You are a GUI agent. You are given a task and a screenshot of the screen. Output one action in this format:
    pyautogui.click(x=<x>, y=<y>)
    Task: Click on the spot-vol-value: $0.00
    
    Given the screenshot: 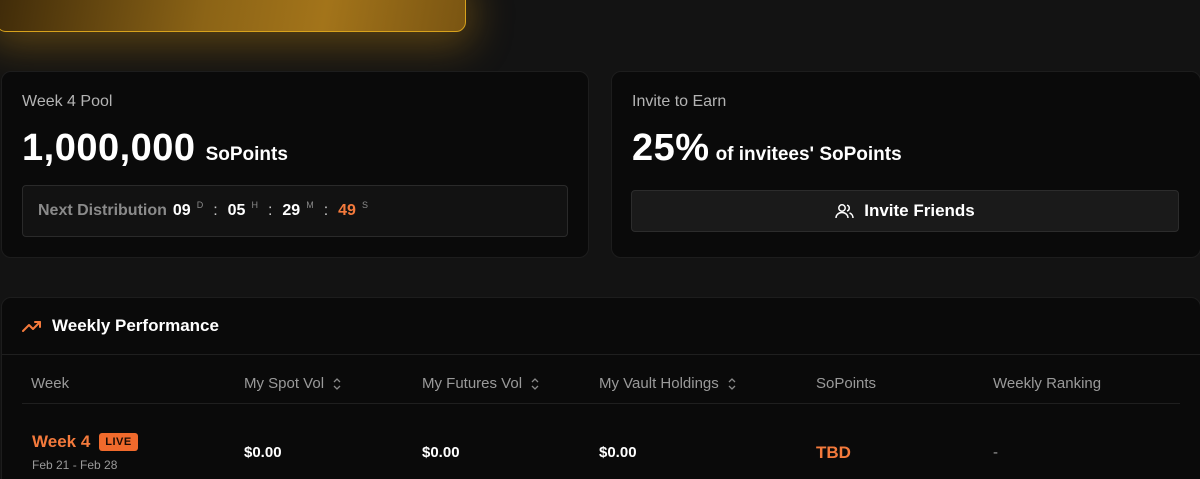 What is the action you would take?
    pyautogui.click(x=263, y=452)
    